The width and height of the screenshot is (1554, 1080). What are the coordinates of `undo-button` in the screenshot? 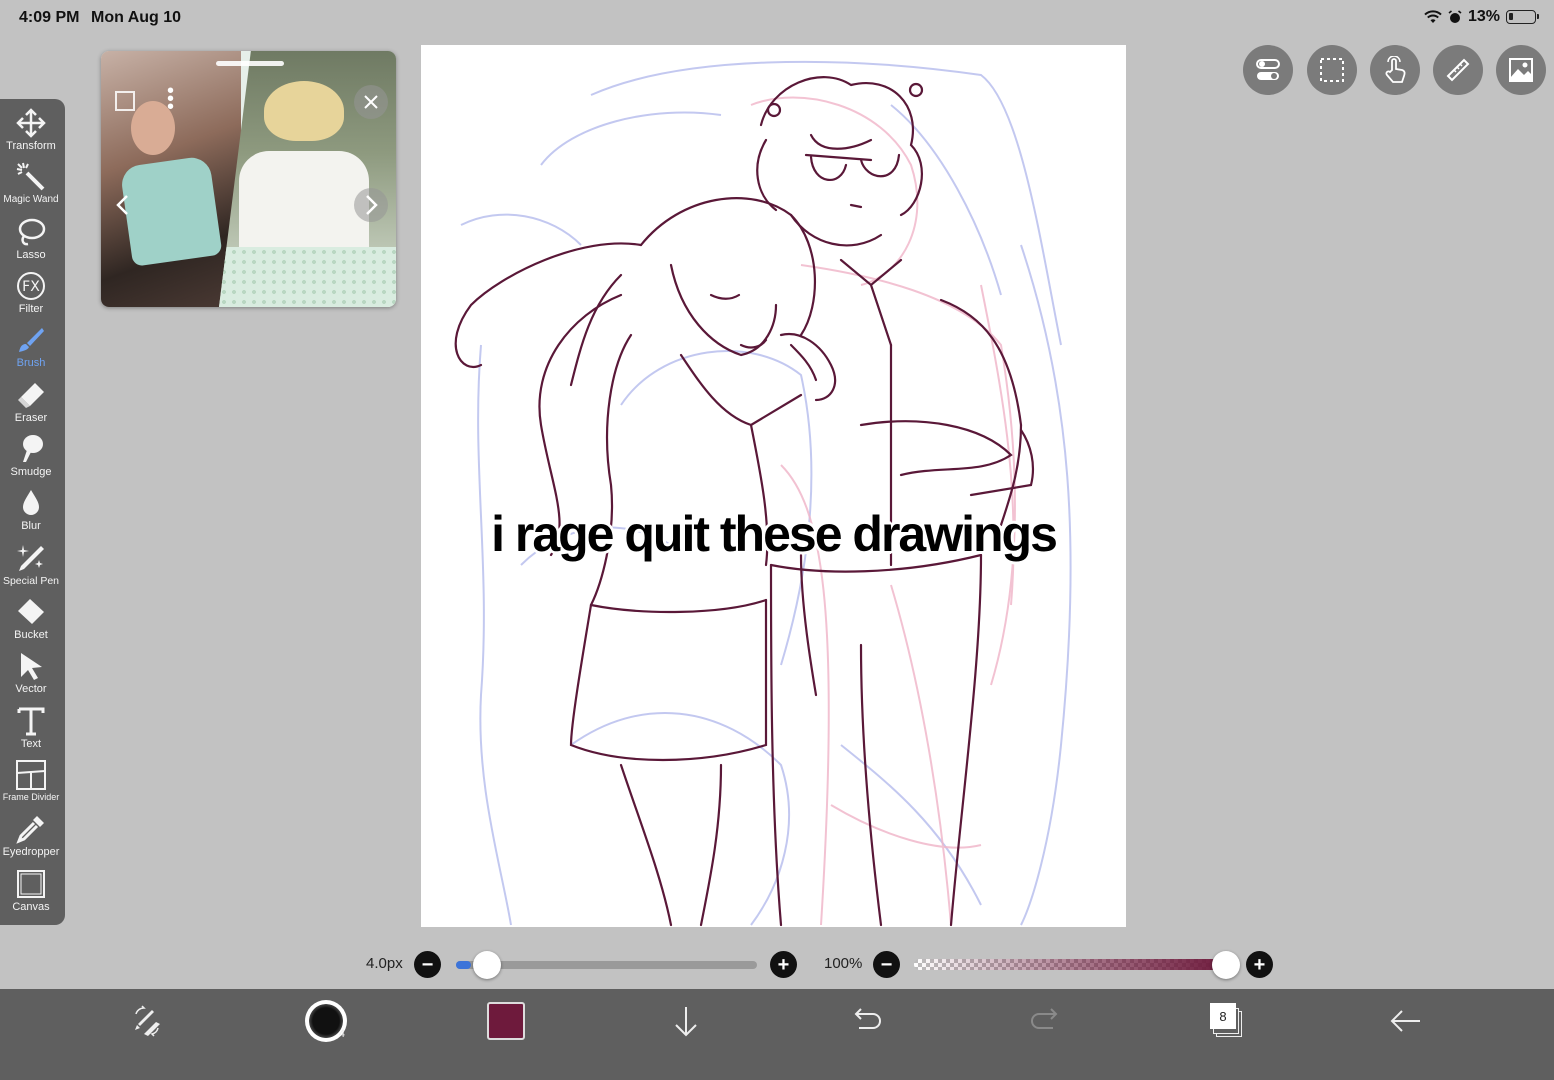 It's located at (866, 1021).